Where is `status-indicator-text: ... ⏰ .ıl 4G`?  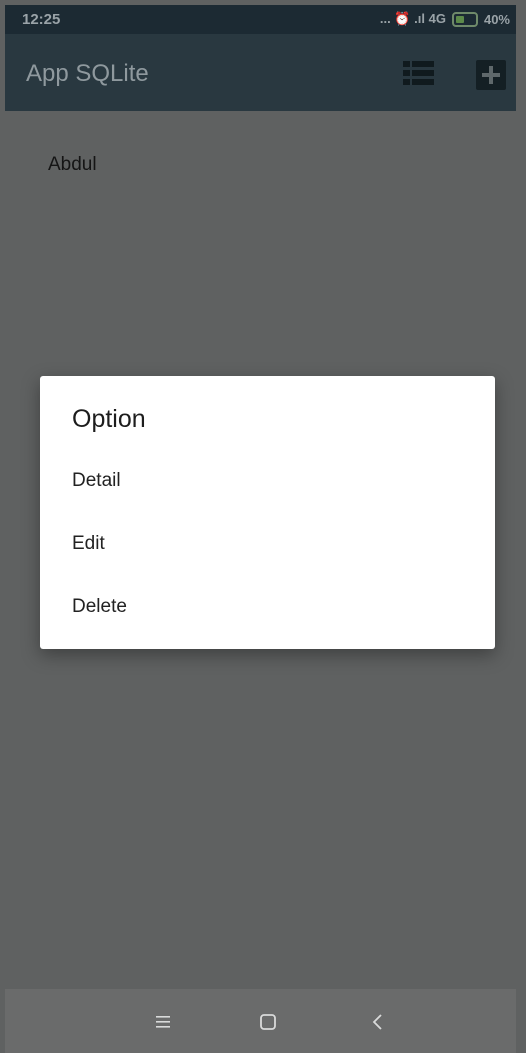 status-indicator-text: ... ⏰ .ıl 4G is located at coordinates (412, 18).